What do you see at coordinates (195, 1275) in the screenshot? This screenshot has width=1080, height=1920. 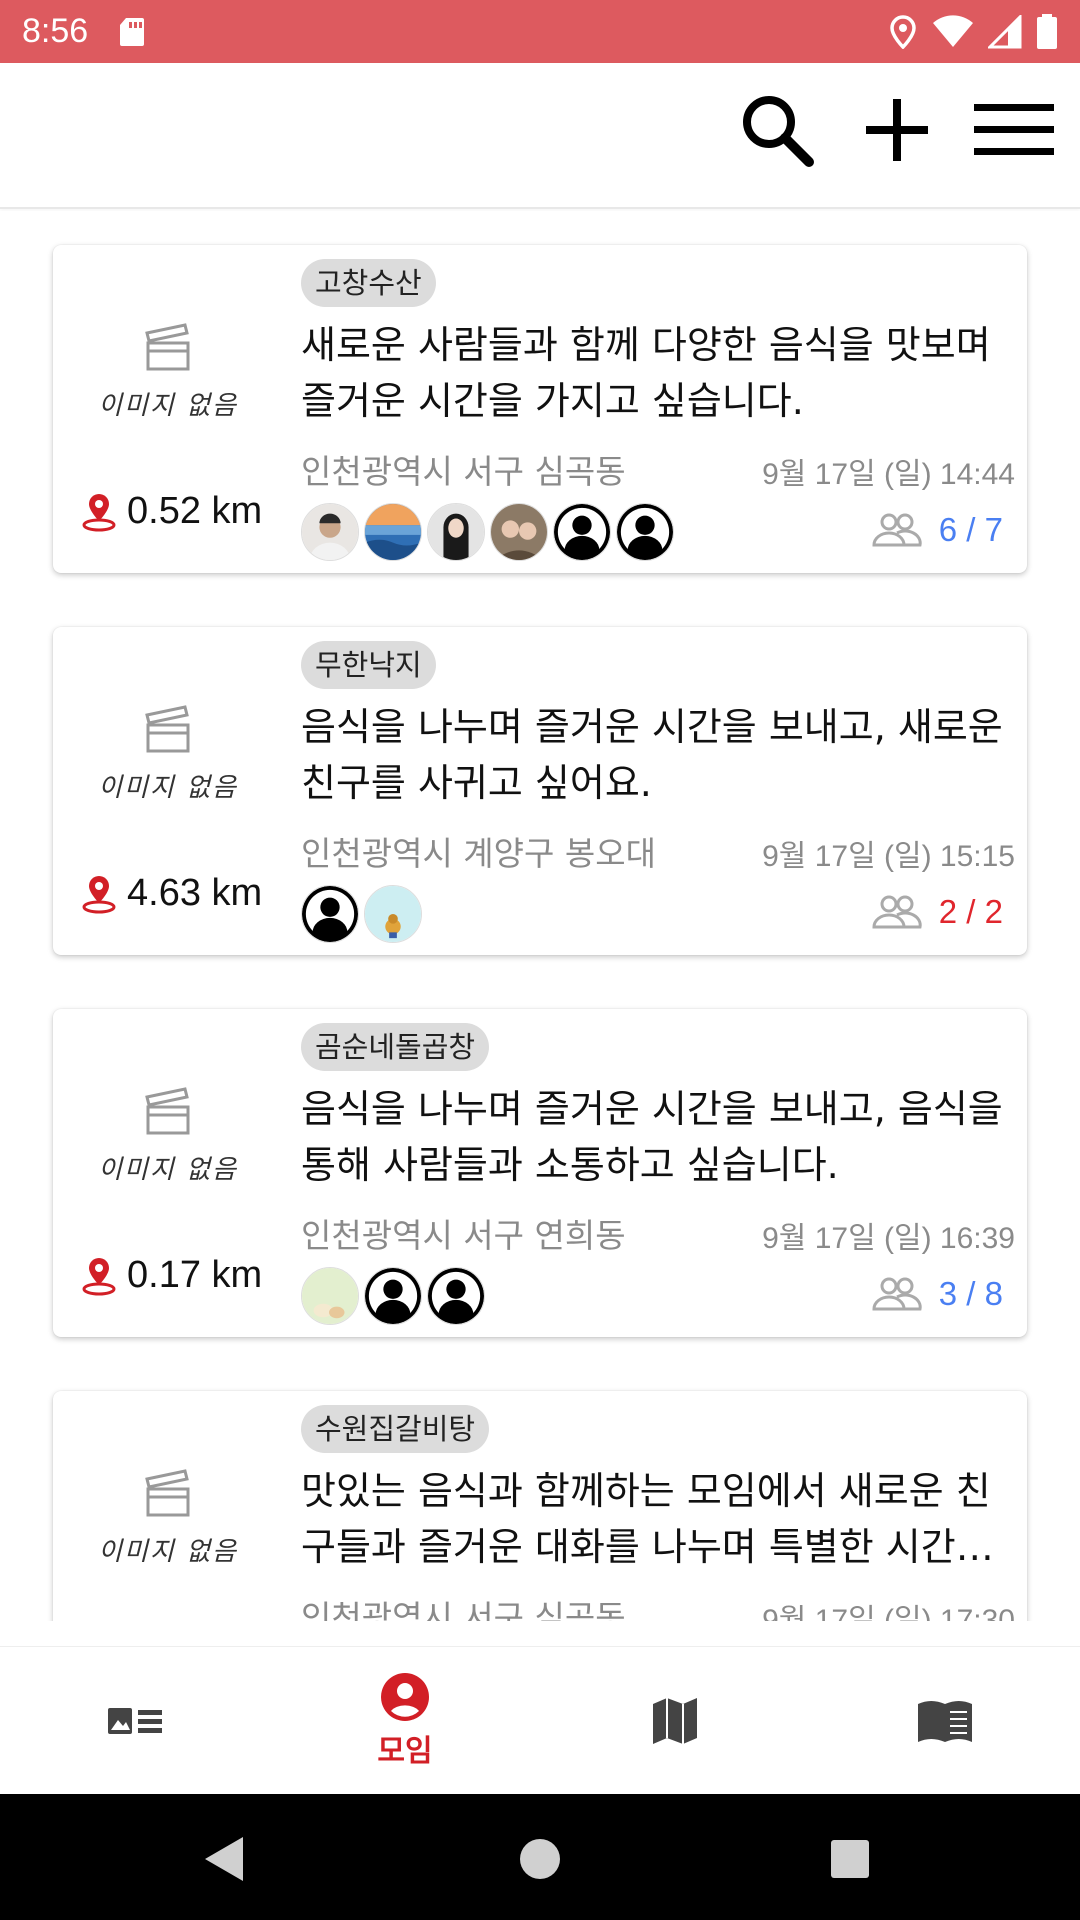 I see `distance-value: 0.17 km` at bounding box center [195, 1275].